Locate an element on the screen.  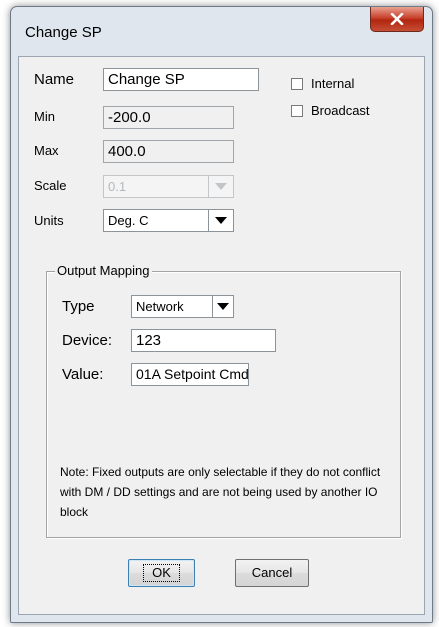
broadcast-checkbox is located at coordinates (297, 111).